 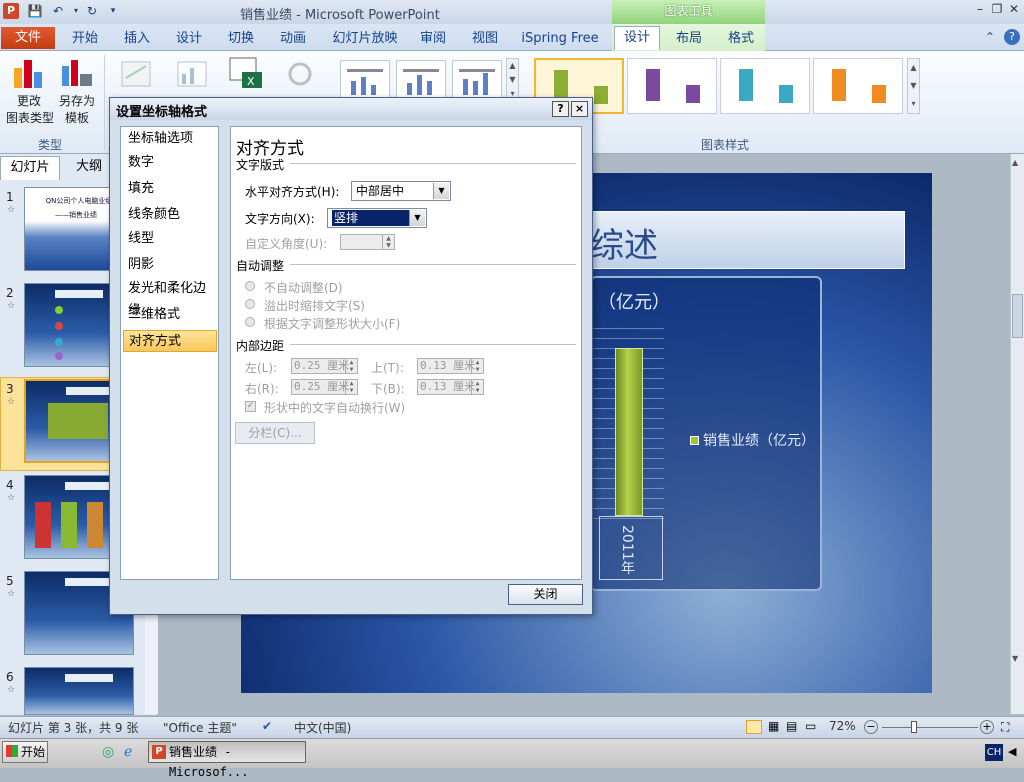 I want to click on tab-chart-format: 格式, so click(x=741, y=39).